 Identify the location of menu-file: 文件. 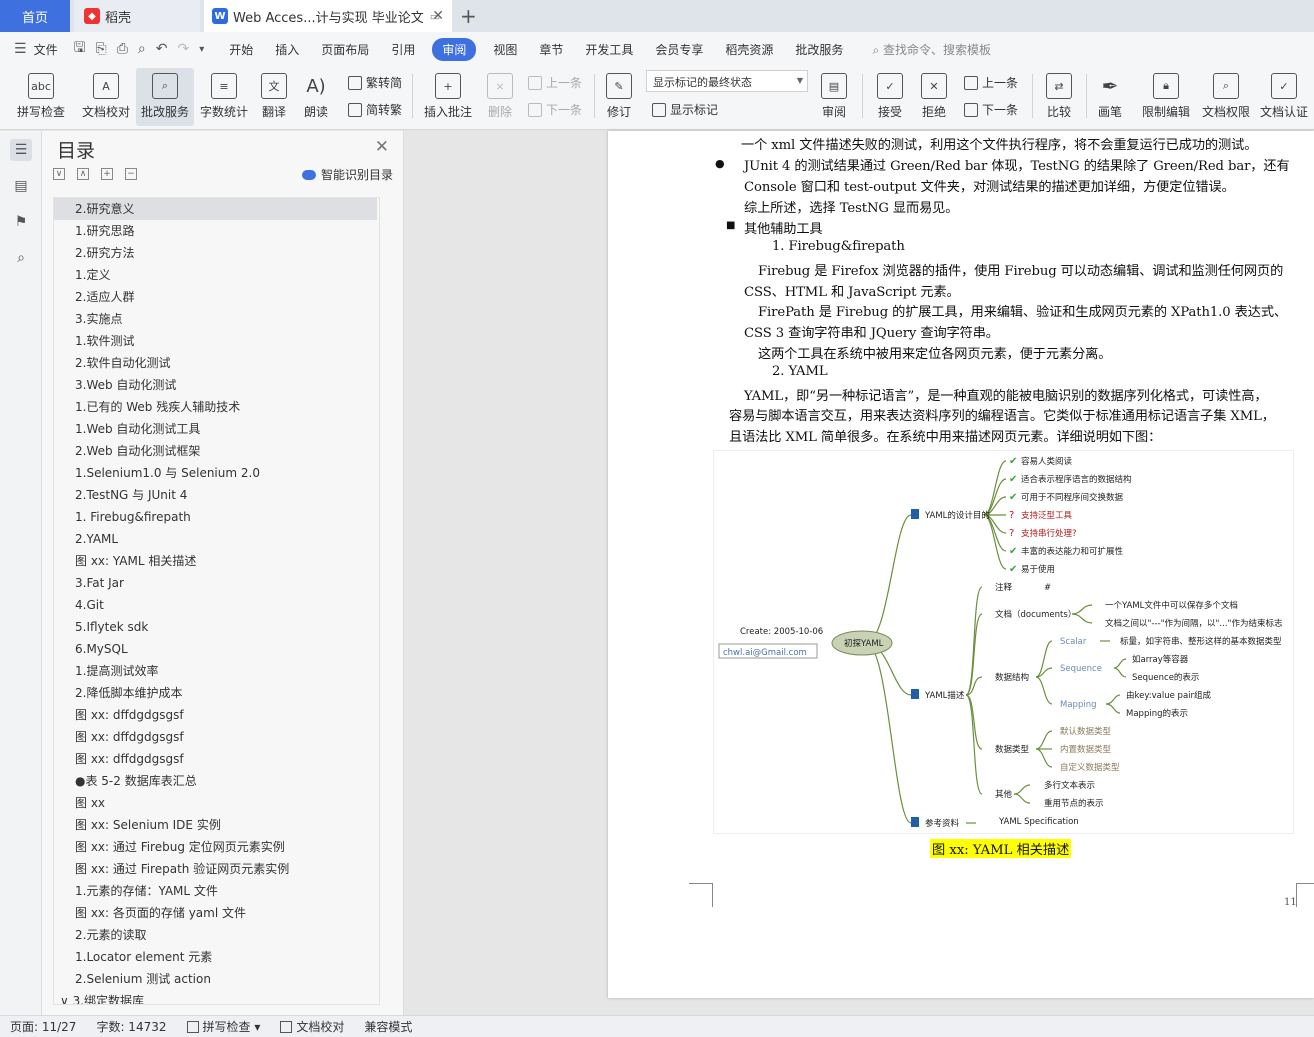
(50, 49).